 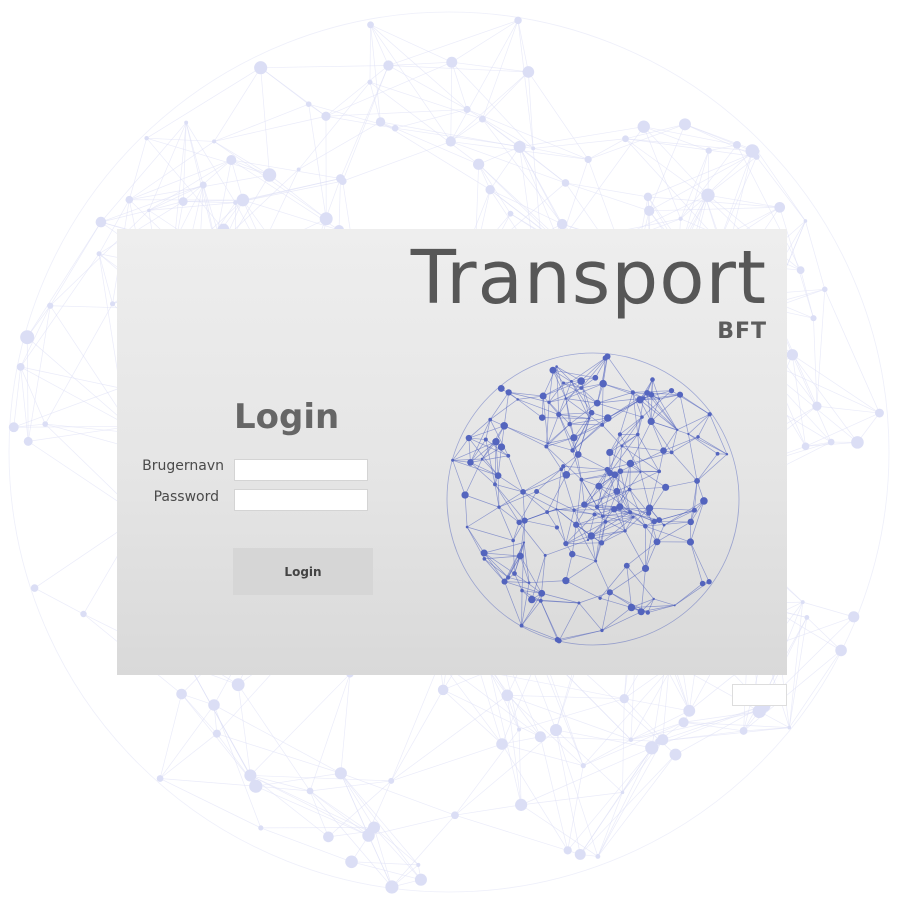 What do you see at coordinates (742, 331) in the screenshot?
I see `app-subtitle: BFT` at bounding box center [742, 331].